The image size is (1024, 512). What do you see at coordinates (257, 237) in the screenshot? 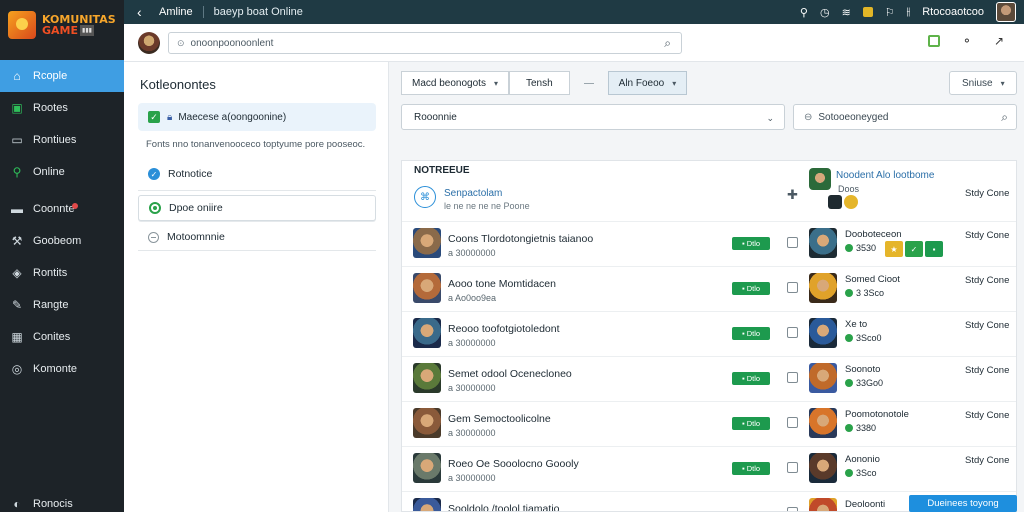
I see `option-3: Motoomnnie` at bounding box center [257, 237].